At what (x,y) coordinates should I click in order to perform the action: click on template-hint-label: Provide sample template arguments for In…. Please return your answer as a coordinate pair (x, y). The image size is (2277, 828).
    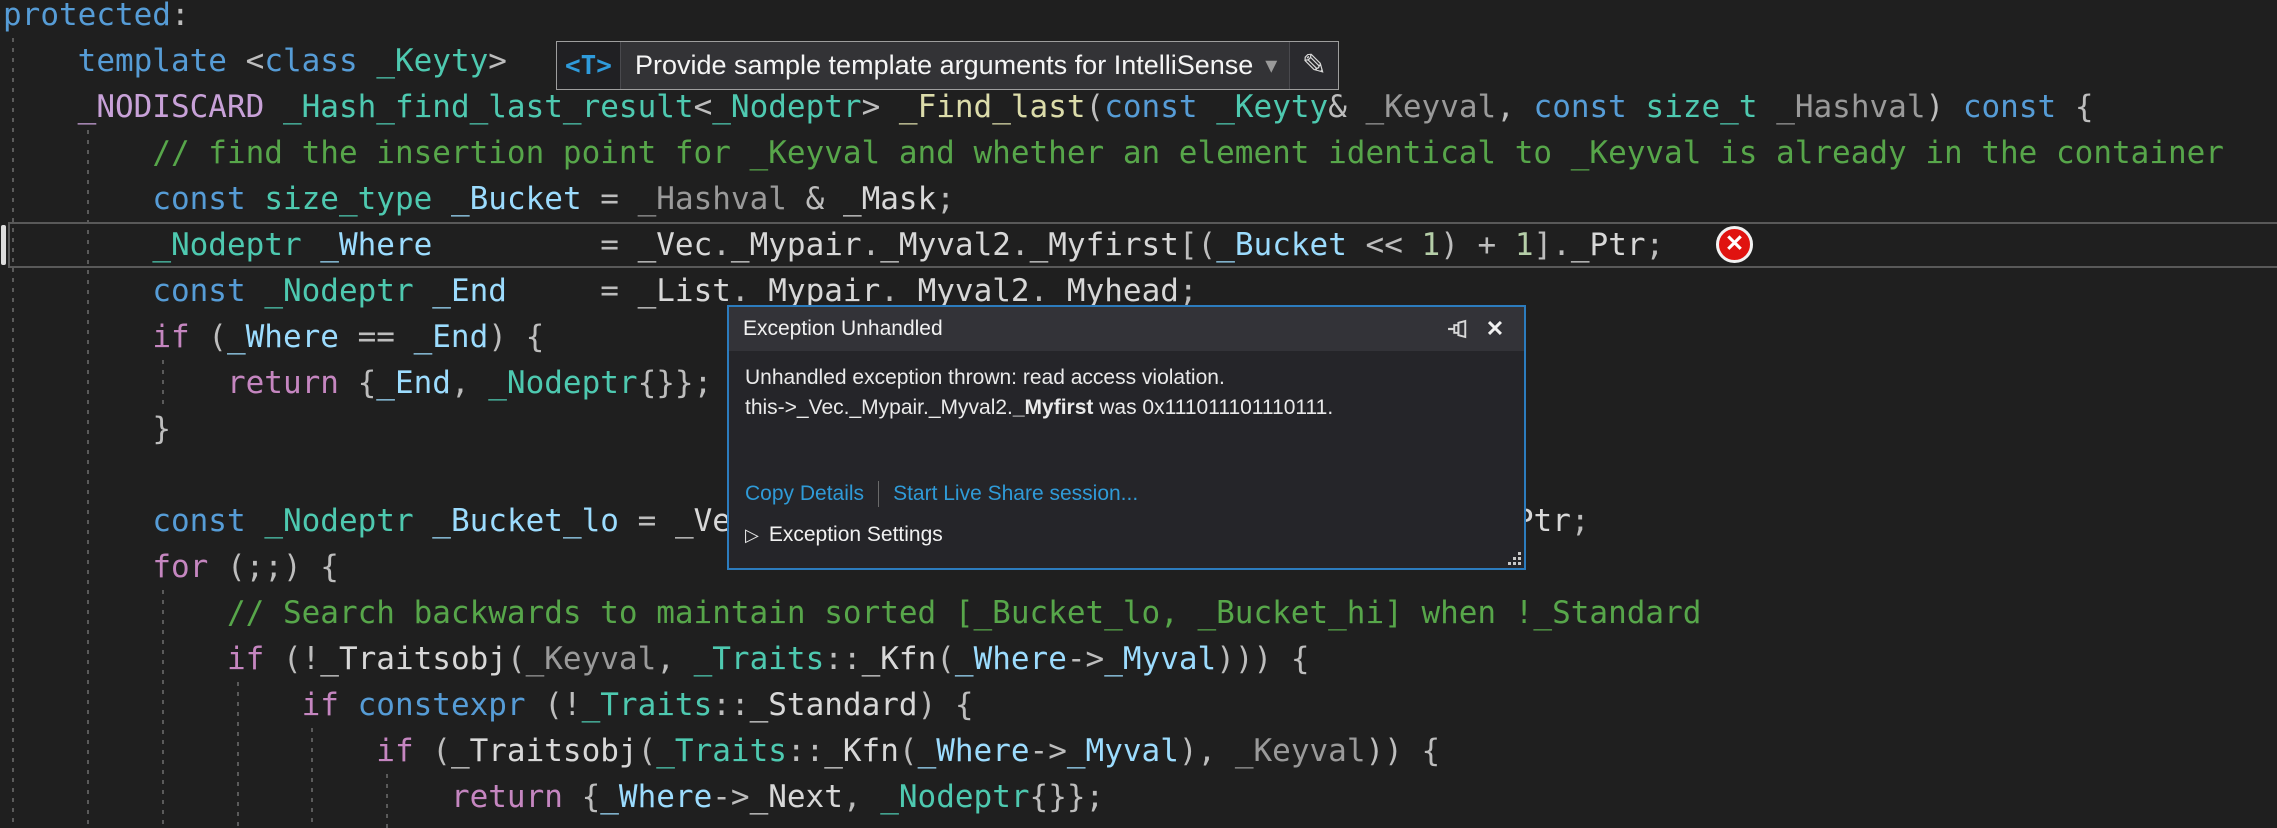
    Looking at the image, I should click on (944, 65).